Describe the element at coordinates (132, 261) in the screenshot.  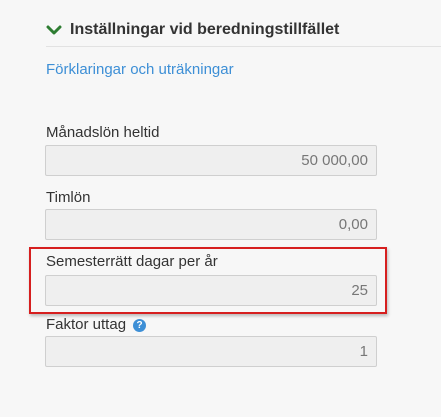
I see `vacation-days-label: Semesterrätt dagar per år` at that location.